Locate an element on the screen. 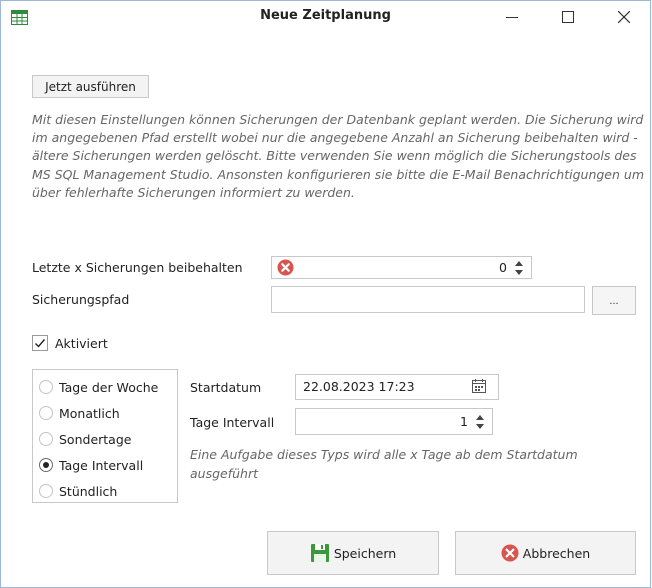  start-date-label: Startdatum is located at coordinates (226, 387).